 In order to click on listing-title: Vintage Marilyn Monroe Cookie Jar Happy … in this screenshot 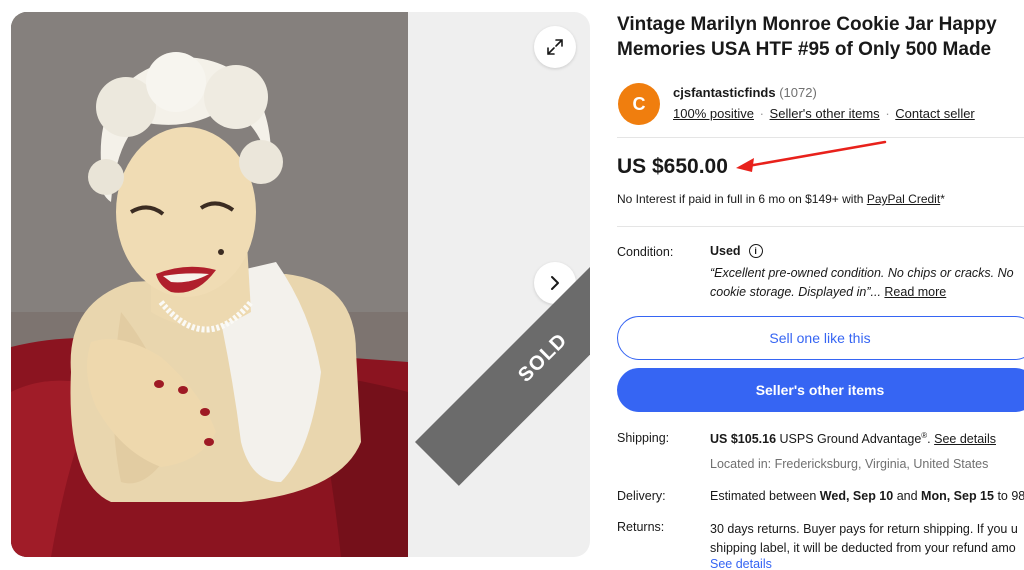, I will do `click(807, 37)`.